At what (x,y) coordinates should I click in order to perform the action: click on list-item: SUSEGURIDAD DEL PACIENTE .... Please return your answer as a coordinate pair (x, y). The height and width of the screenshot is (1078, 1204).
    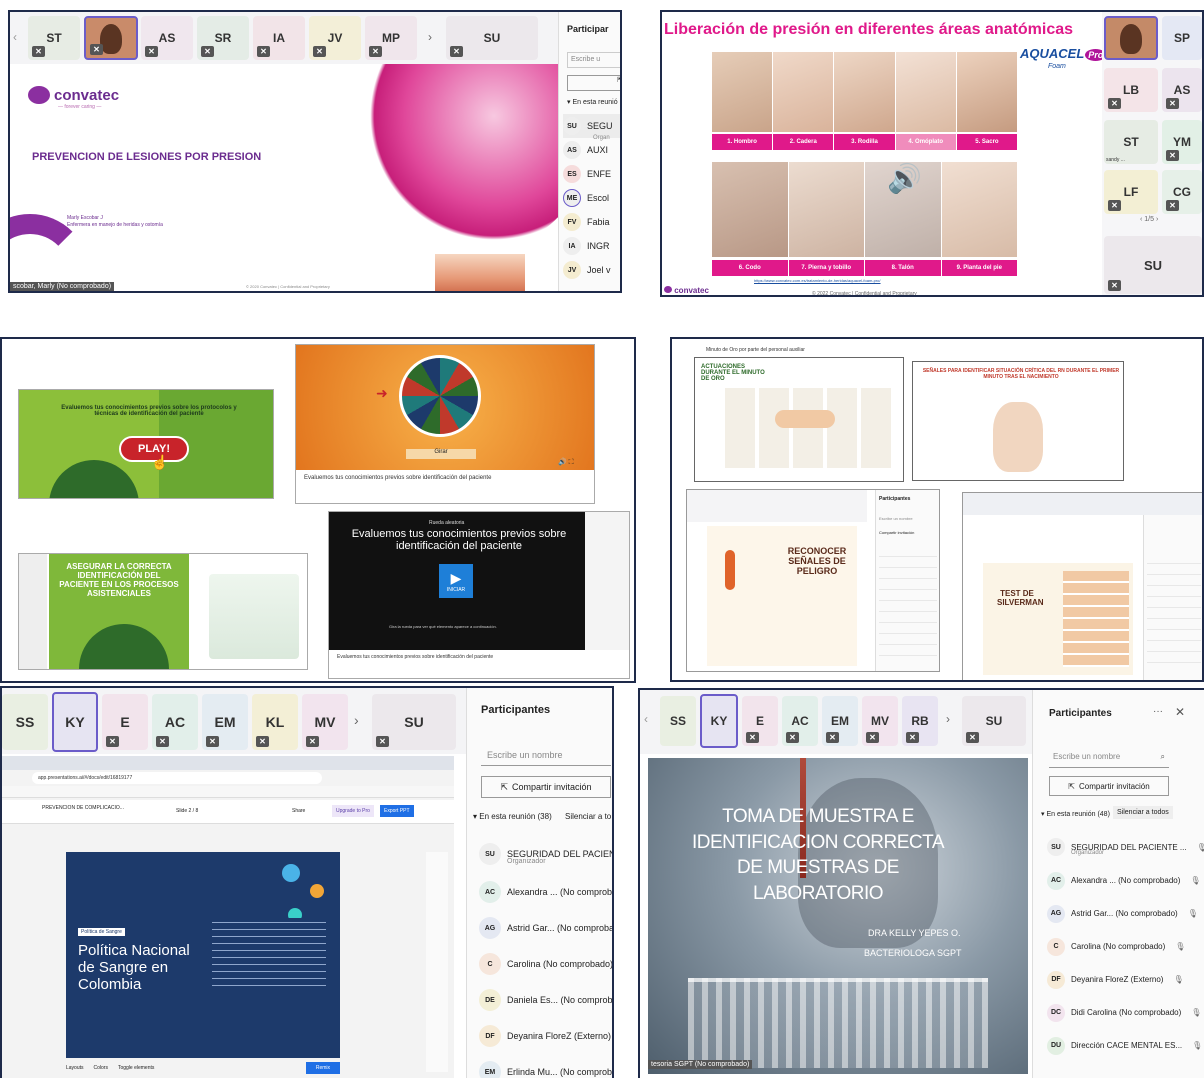
    Looking at the image, I should click on (545, 854).